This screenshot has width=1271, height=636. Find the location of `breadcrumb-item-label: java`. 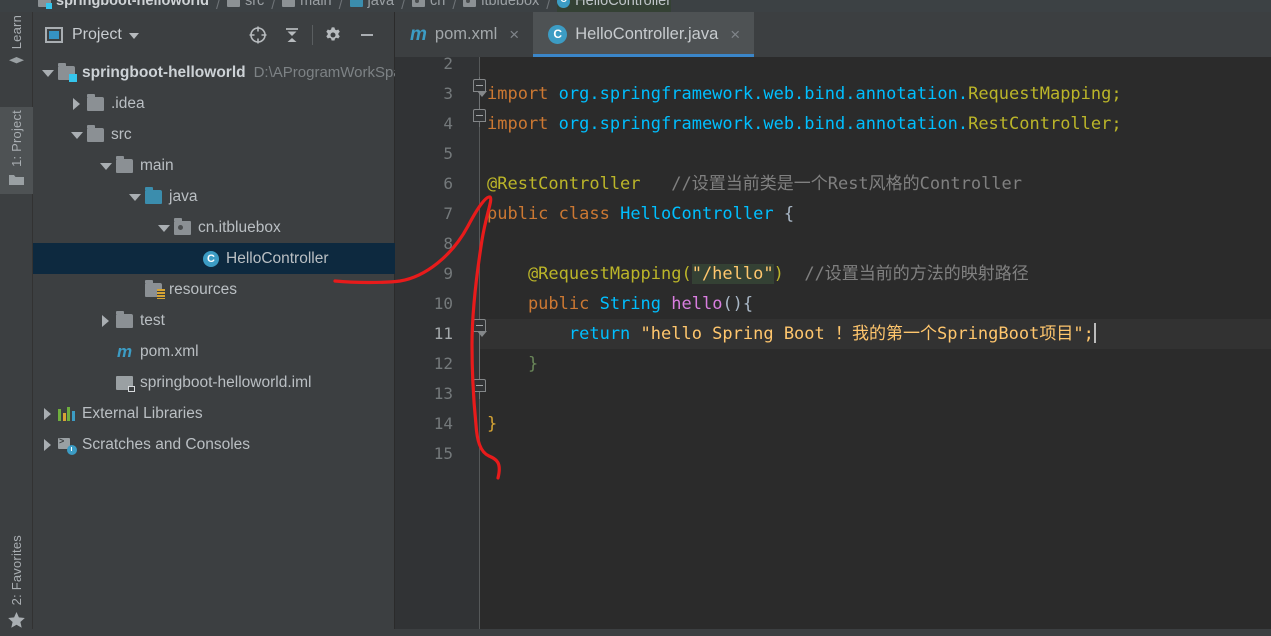

breadcrumb-item-label: java is located at coordinates (381, 4).